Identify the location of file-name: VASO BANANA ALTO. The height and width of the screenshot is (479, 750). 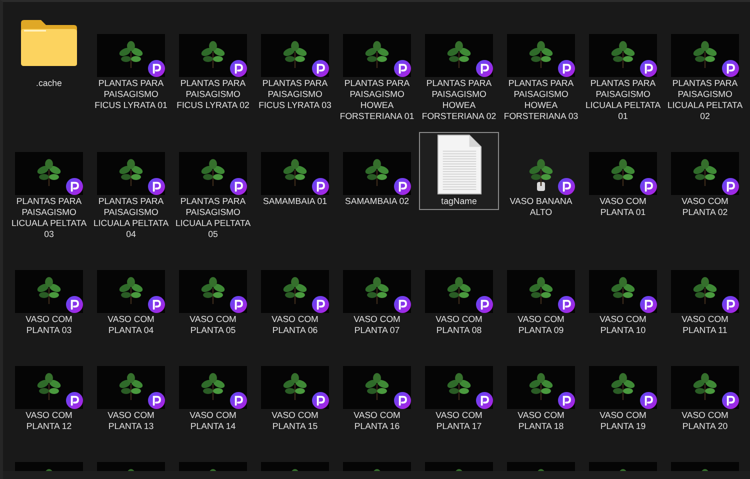
(541, 207).